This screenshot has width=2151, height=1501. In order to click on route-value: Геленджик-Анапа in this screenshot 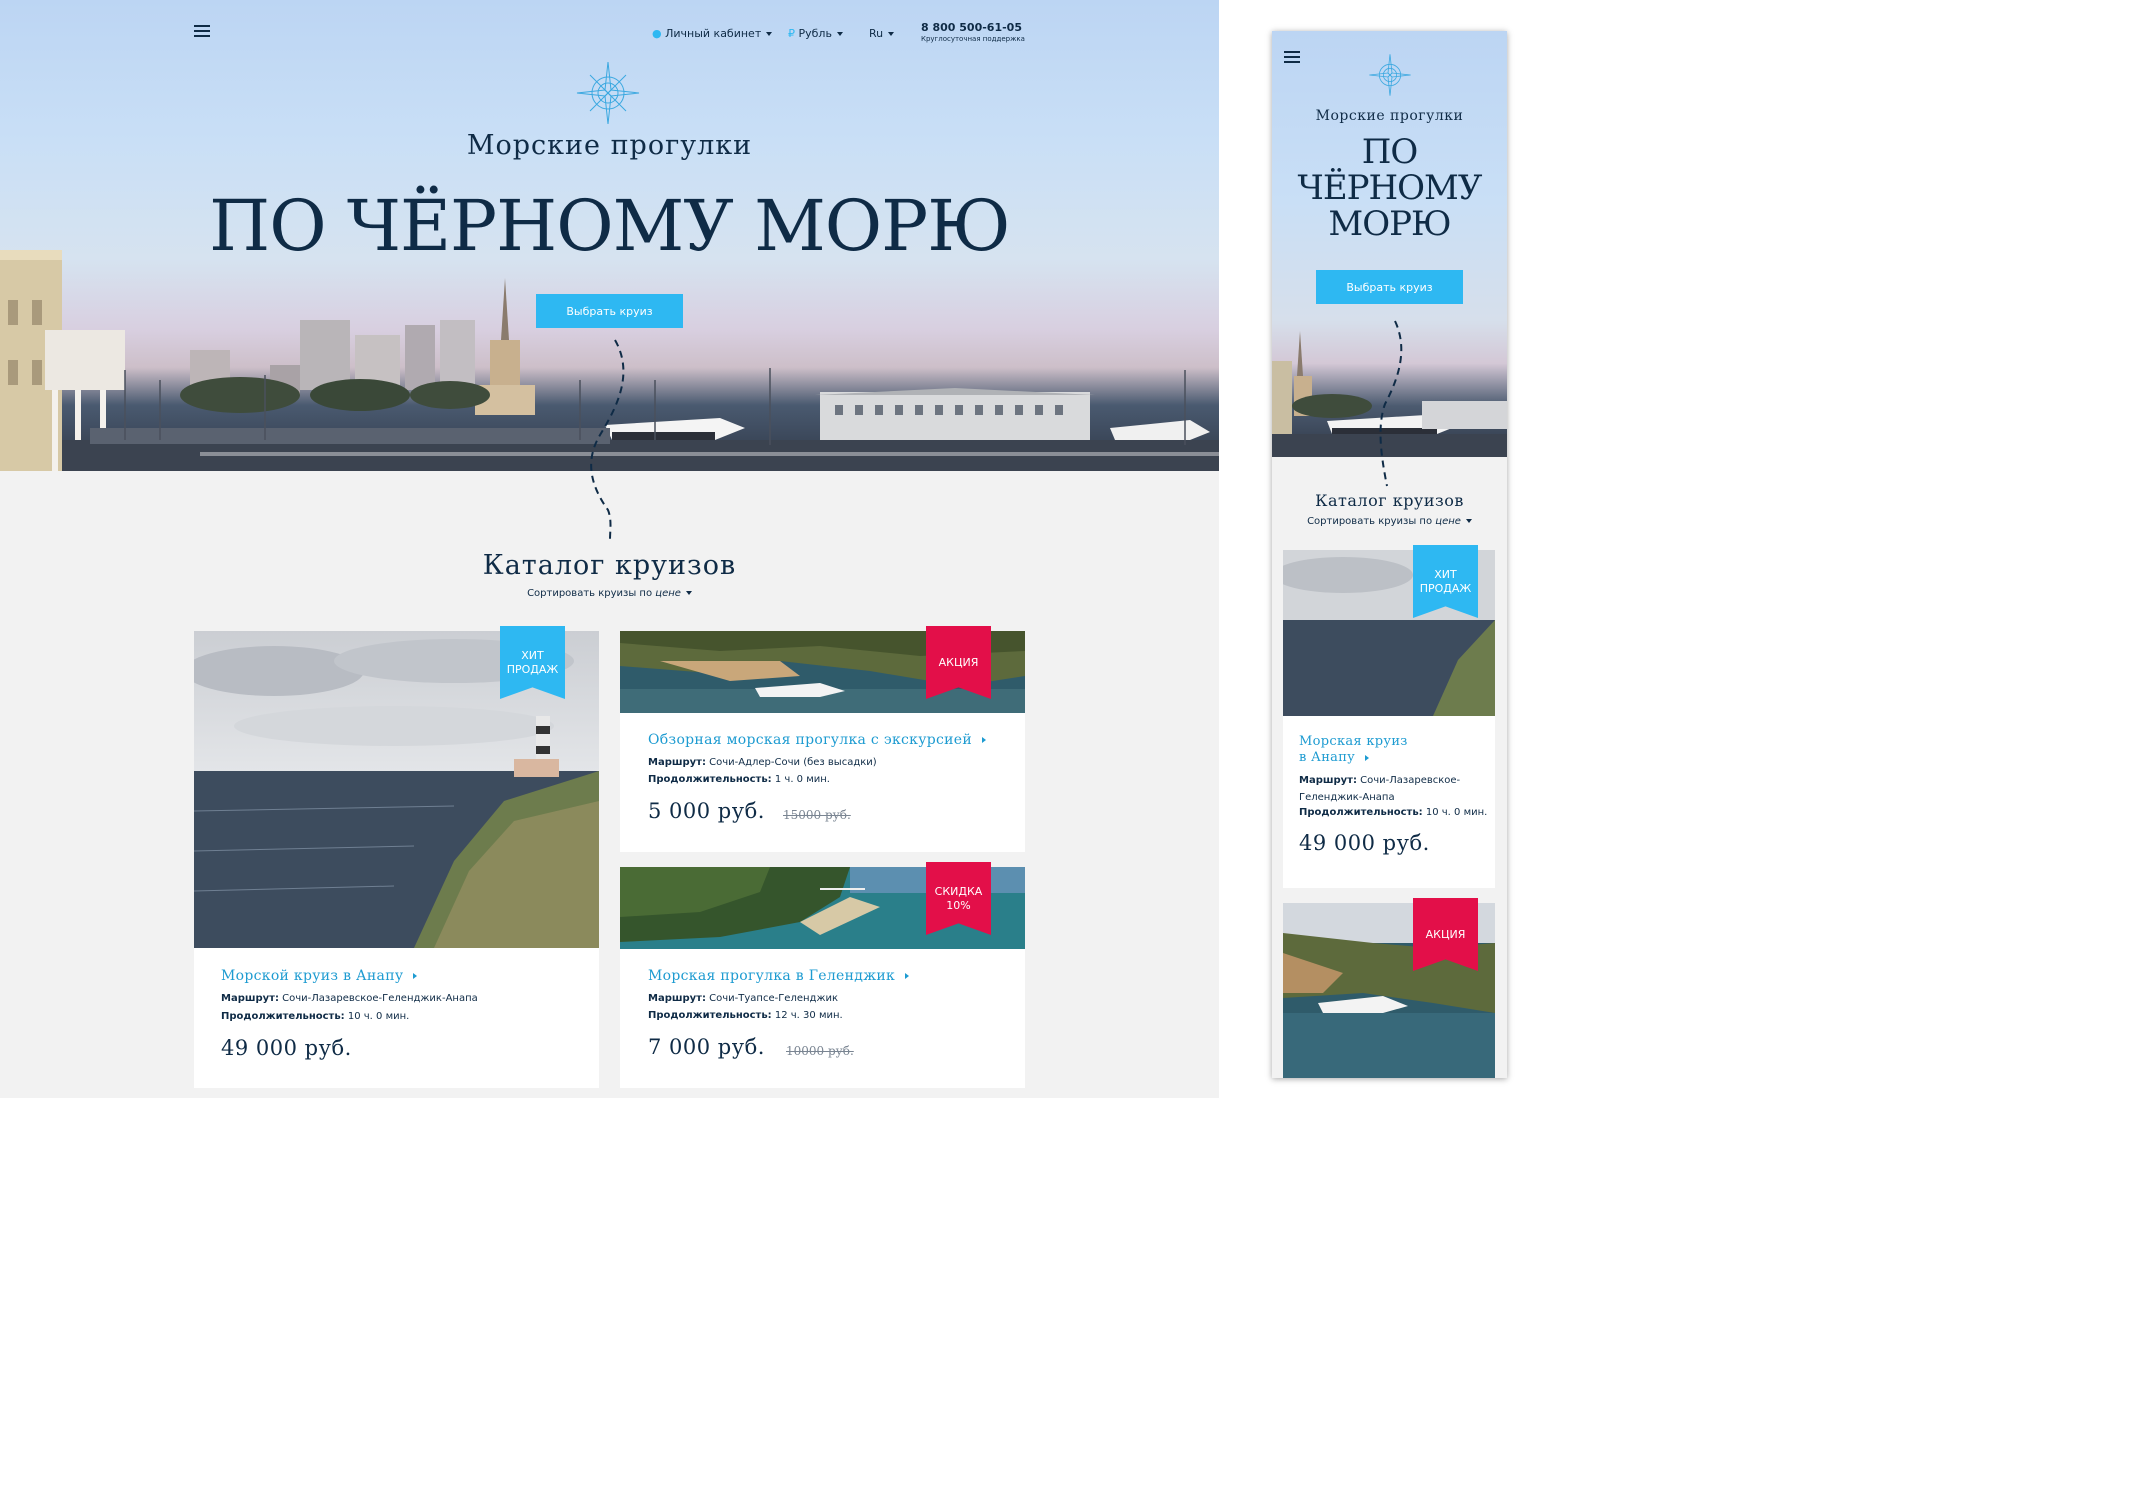, I will do `click(1347, 797)`.